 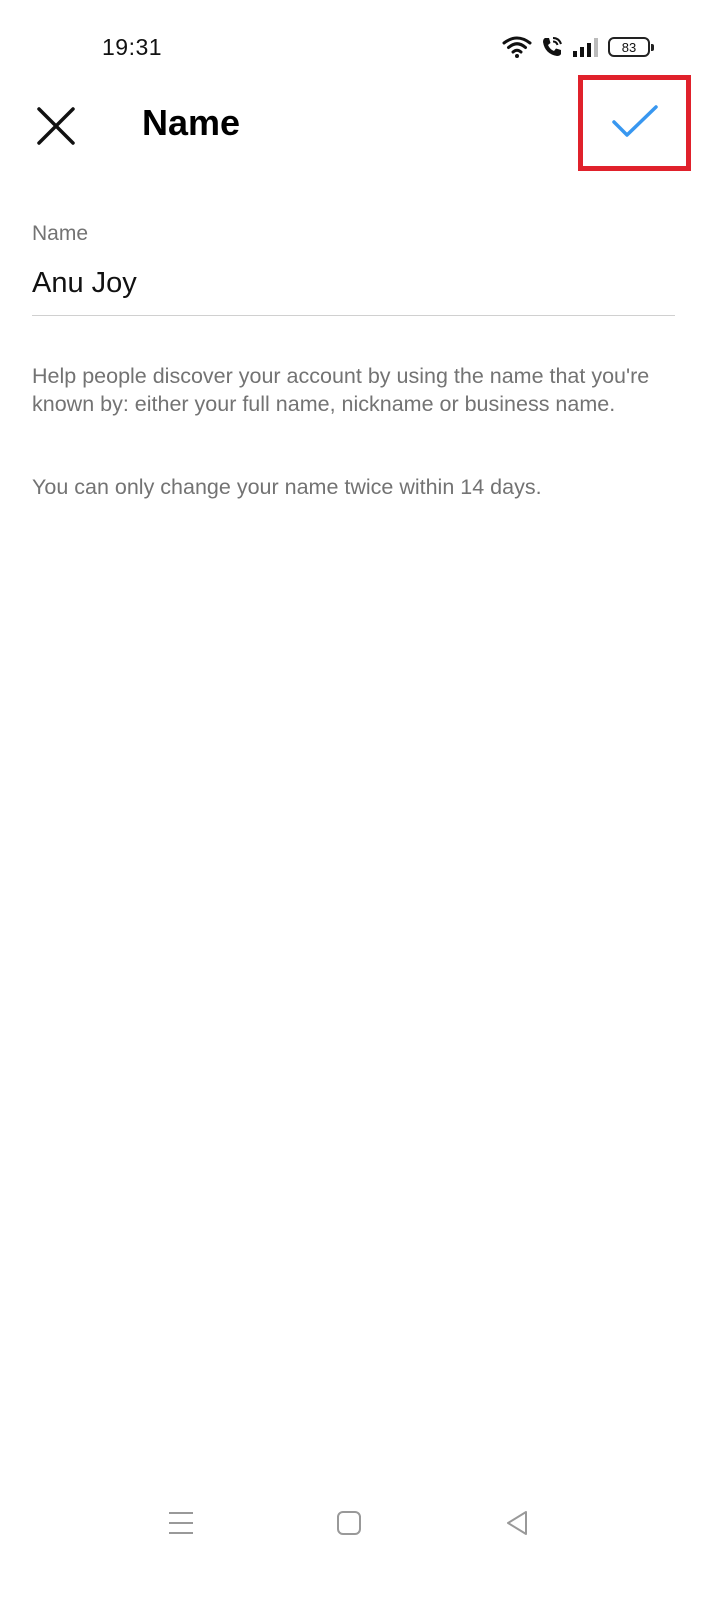 What do you see at coordinates (552, 47) in the screenshot?
I see `wifi-call-icon` at bounding box center [552, 47].